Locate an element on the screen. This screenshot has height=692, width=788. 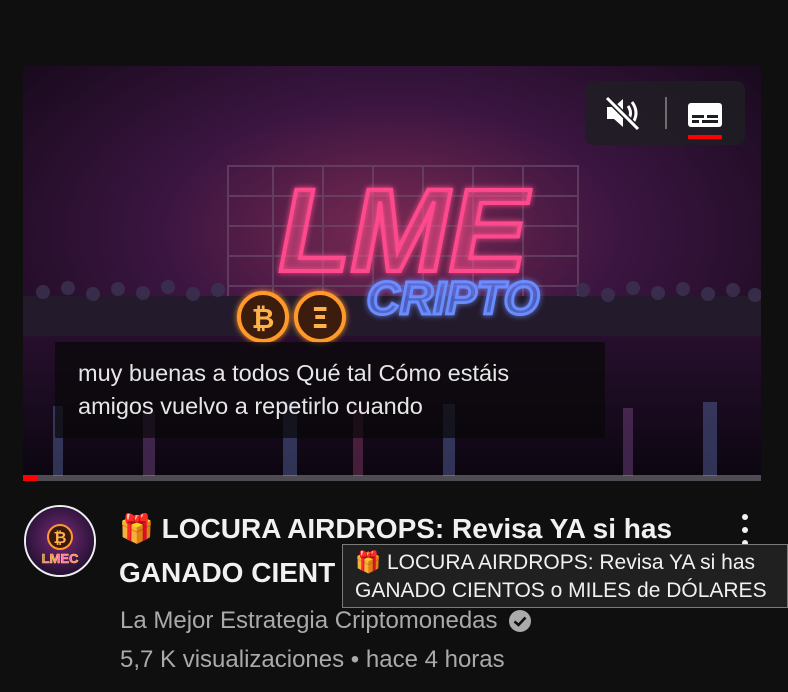
thumbnail-subtitle: CRIPTO is located at coordinates (453, 298).